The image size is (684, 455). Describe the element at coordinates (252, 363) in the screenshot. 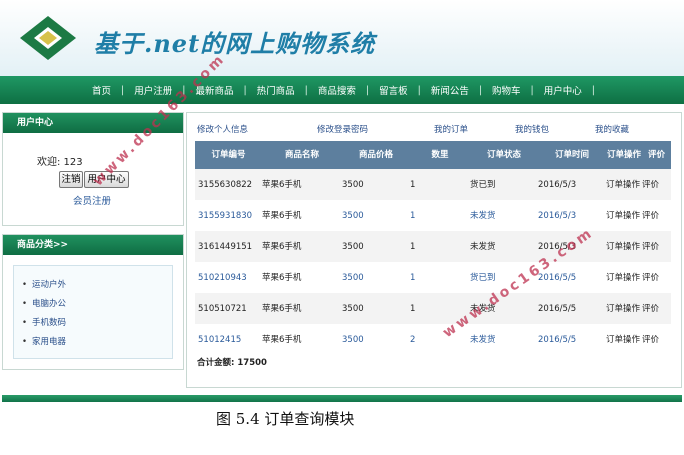

I see `total-value: 17500` at that location.